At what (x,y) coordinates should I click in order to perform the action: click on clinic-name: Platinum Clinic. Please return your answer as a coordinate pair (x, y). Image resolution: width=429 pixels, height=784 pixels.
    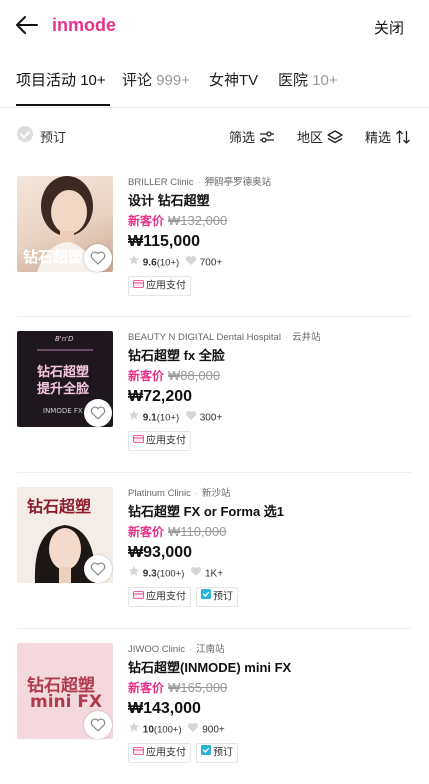
    Looking at the image, I should click on (159, 493).